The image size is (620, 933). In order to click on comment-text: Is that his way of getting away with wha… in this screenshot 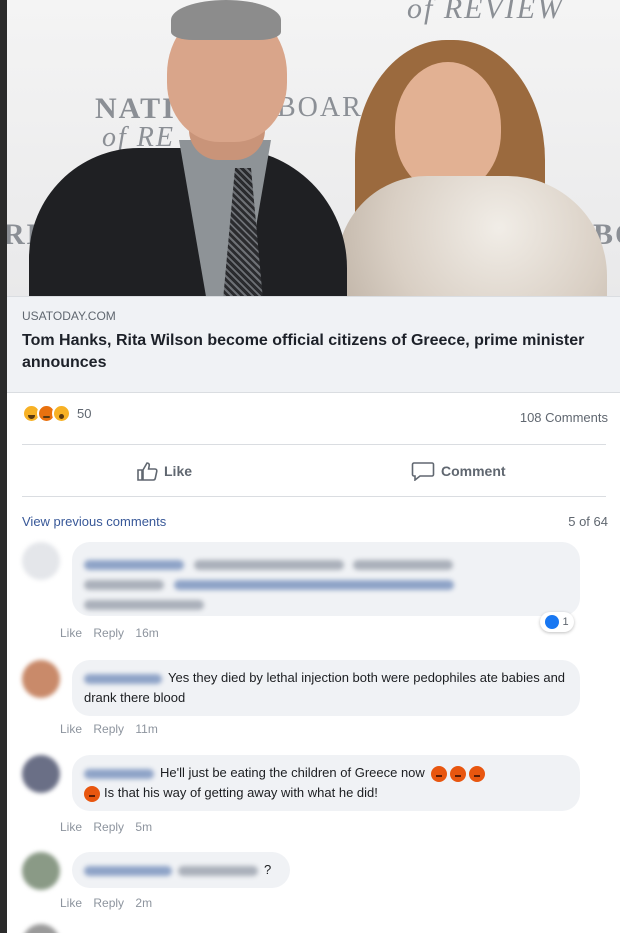, I will do `click(241, 792)`.